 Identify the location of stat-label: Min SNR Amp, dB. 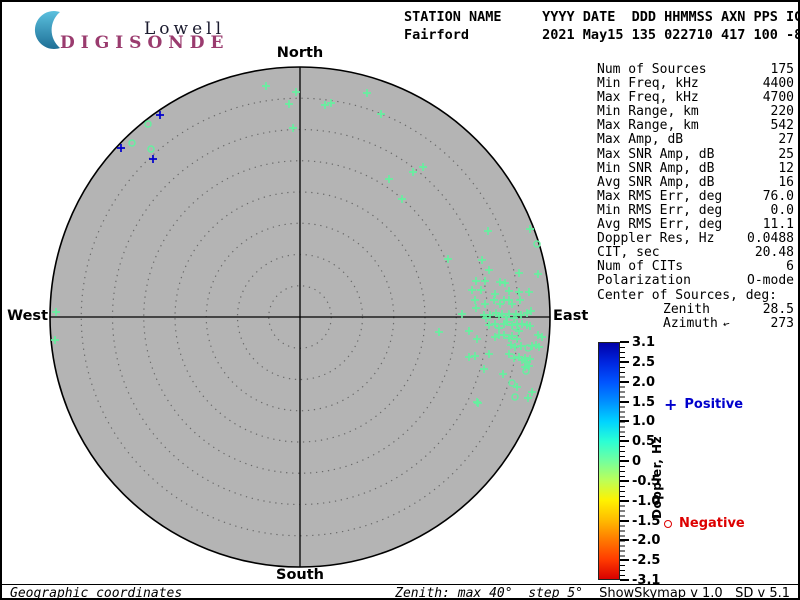
(656, 168).